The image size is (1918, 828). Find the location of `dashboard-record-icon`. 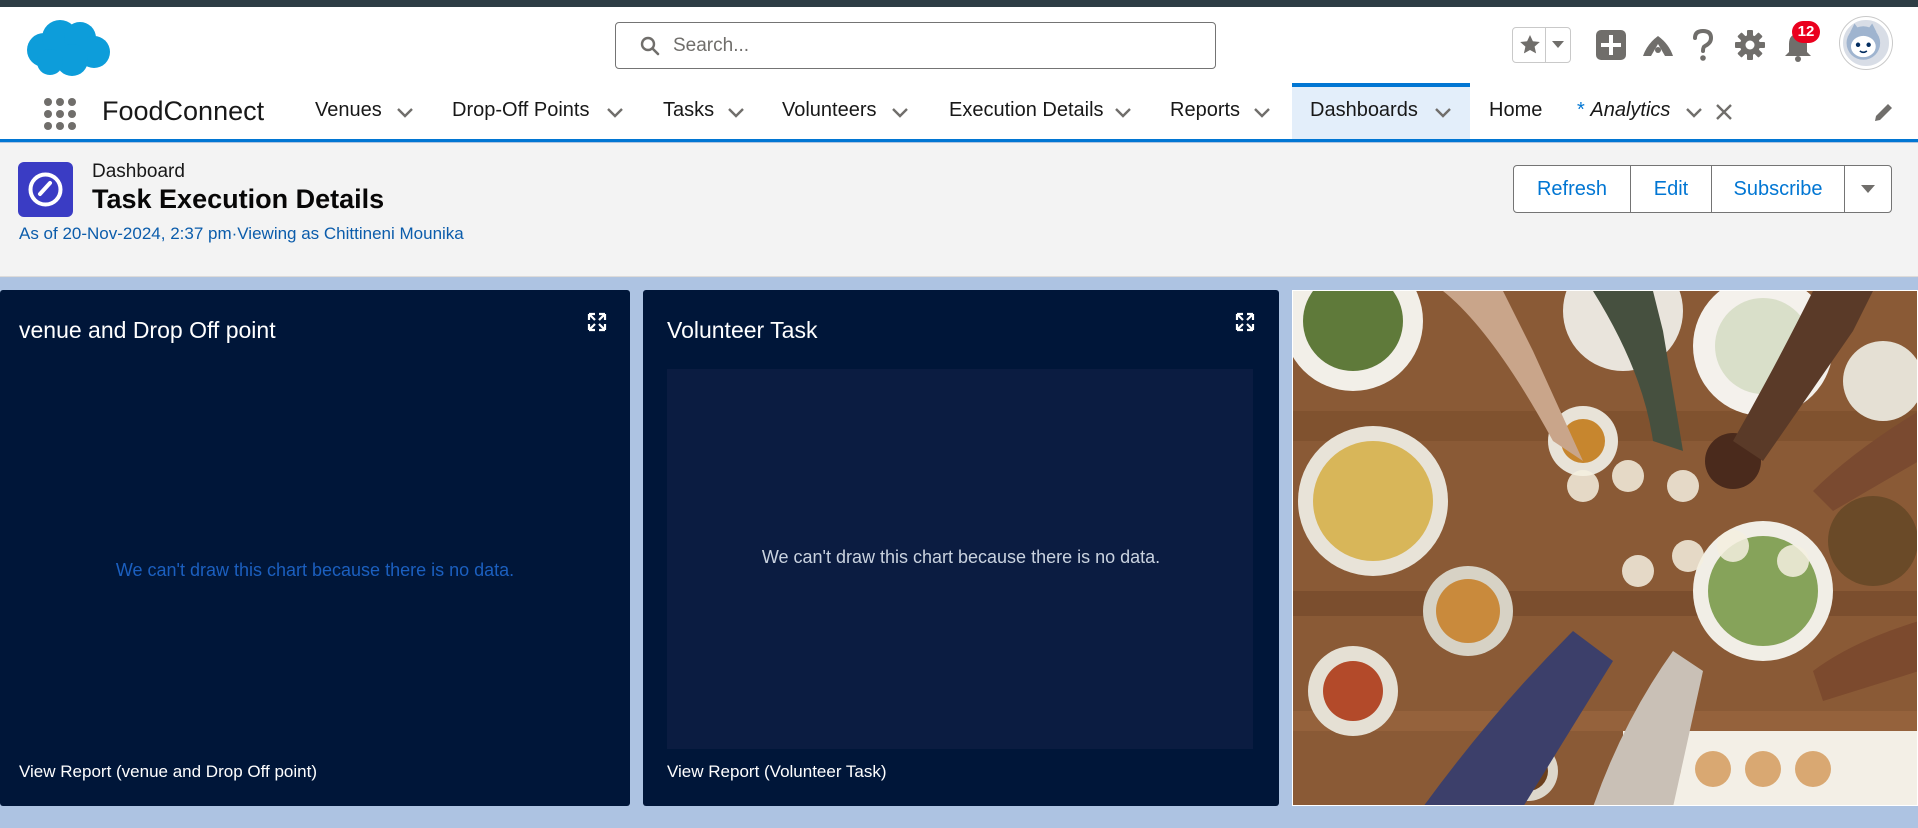

dashboard-record-icon is located at coordinates (45, 189).